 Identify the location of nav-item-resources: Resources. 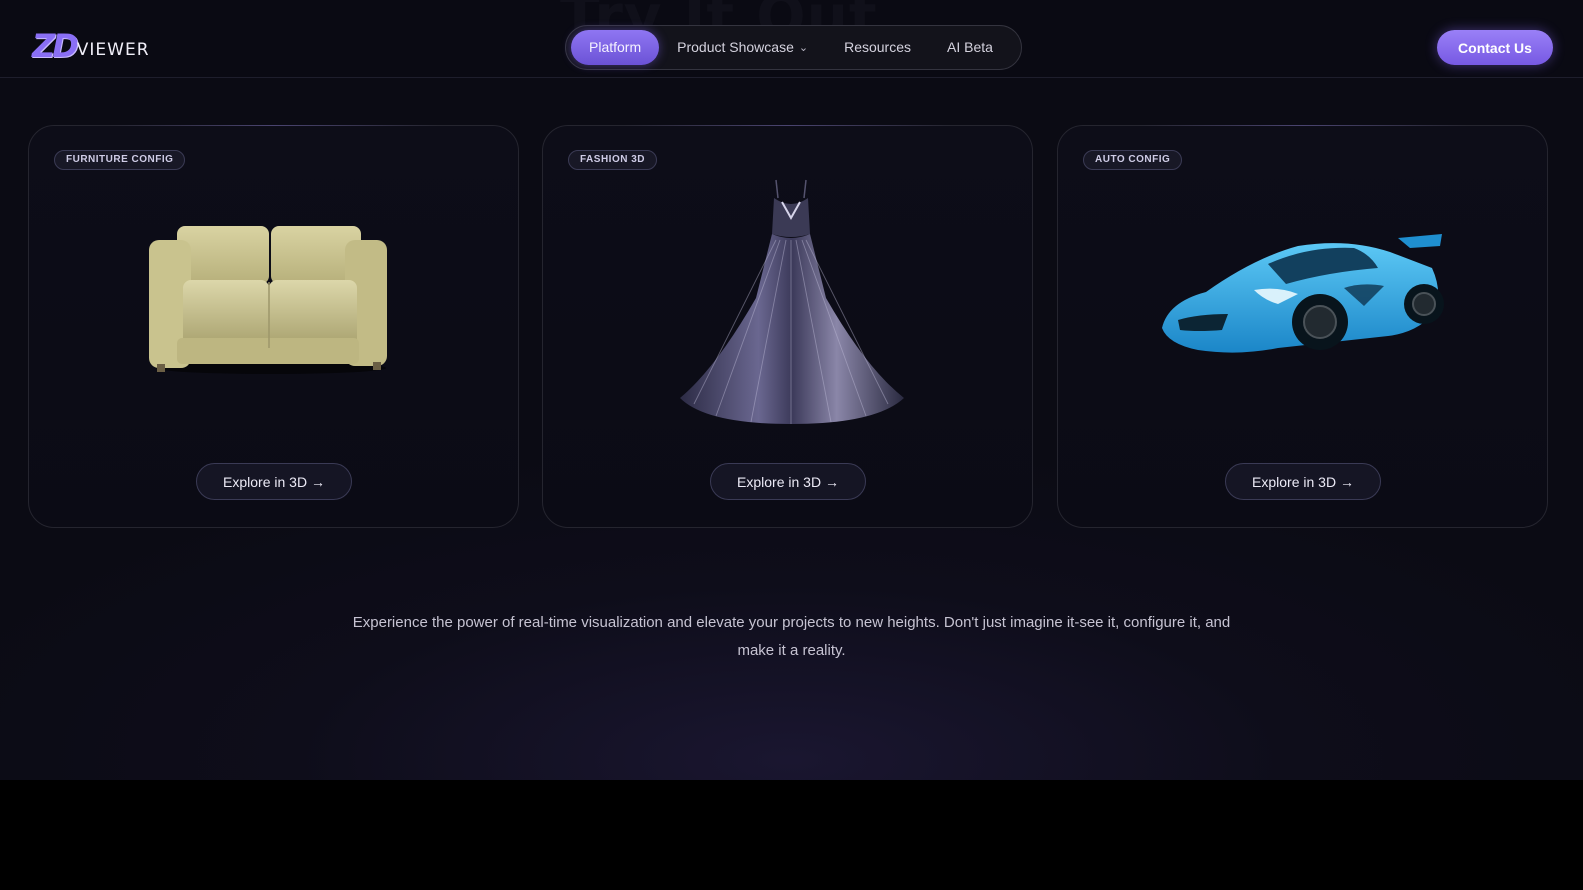
(877, 47).